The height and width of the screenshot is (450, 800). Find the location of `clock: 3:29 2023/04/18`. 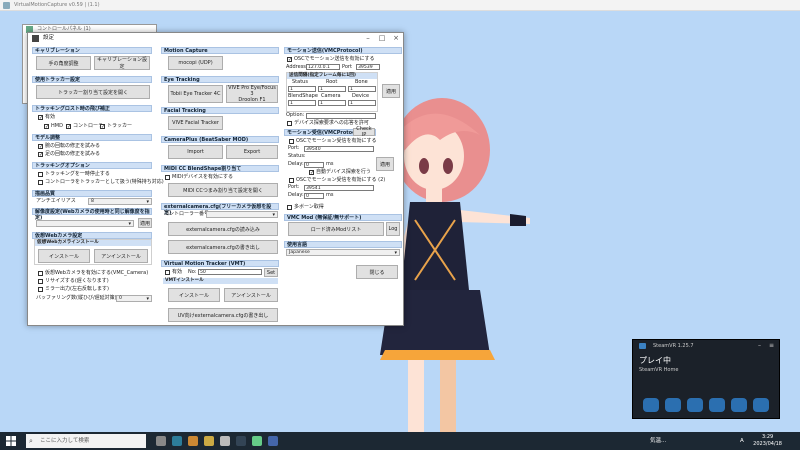

clock: 3:29 2023/04/18 is located at coordinates (767, 441).